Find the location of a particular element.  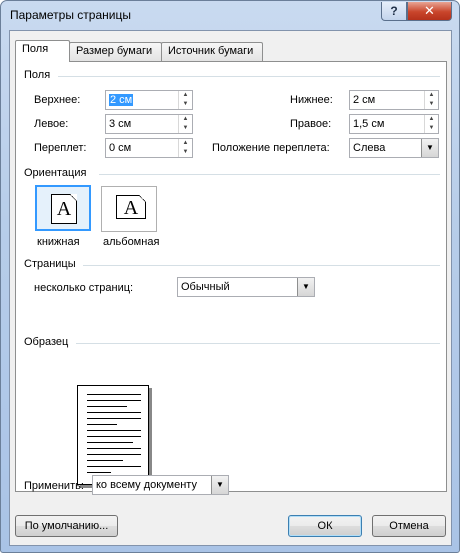

cancel-button: Отмена is located at coordinates (409, 526).